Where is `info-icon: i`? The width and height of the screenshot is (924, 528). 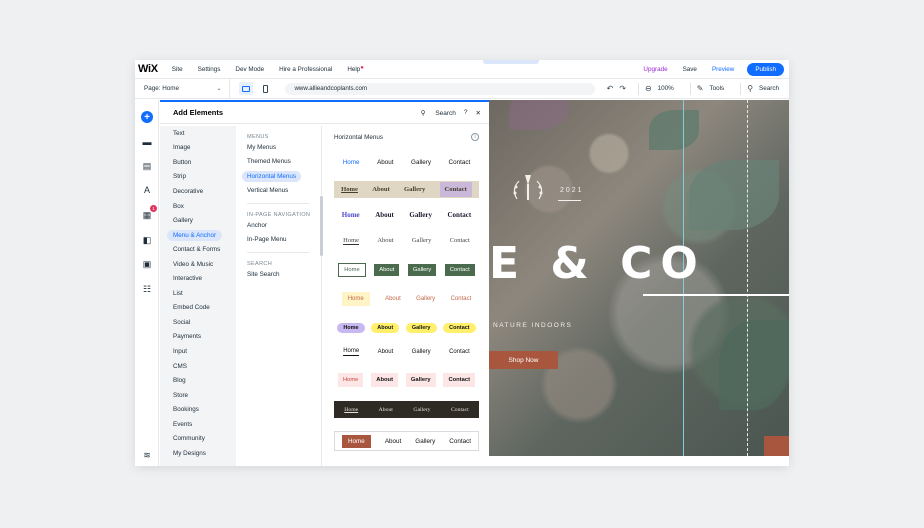
info-icon: i is located at coordinates (475, 137).